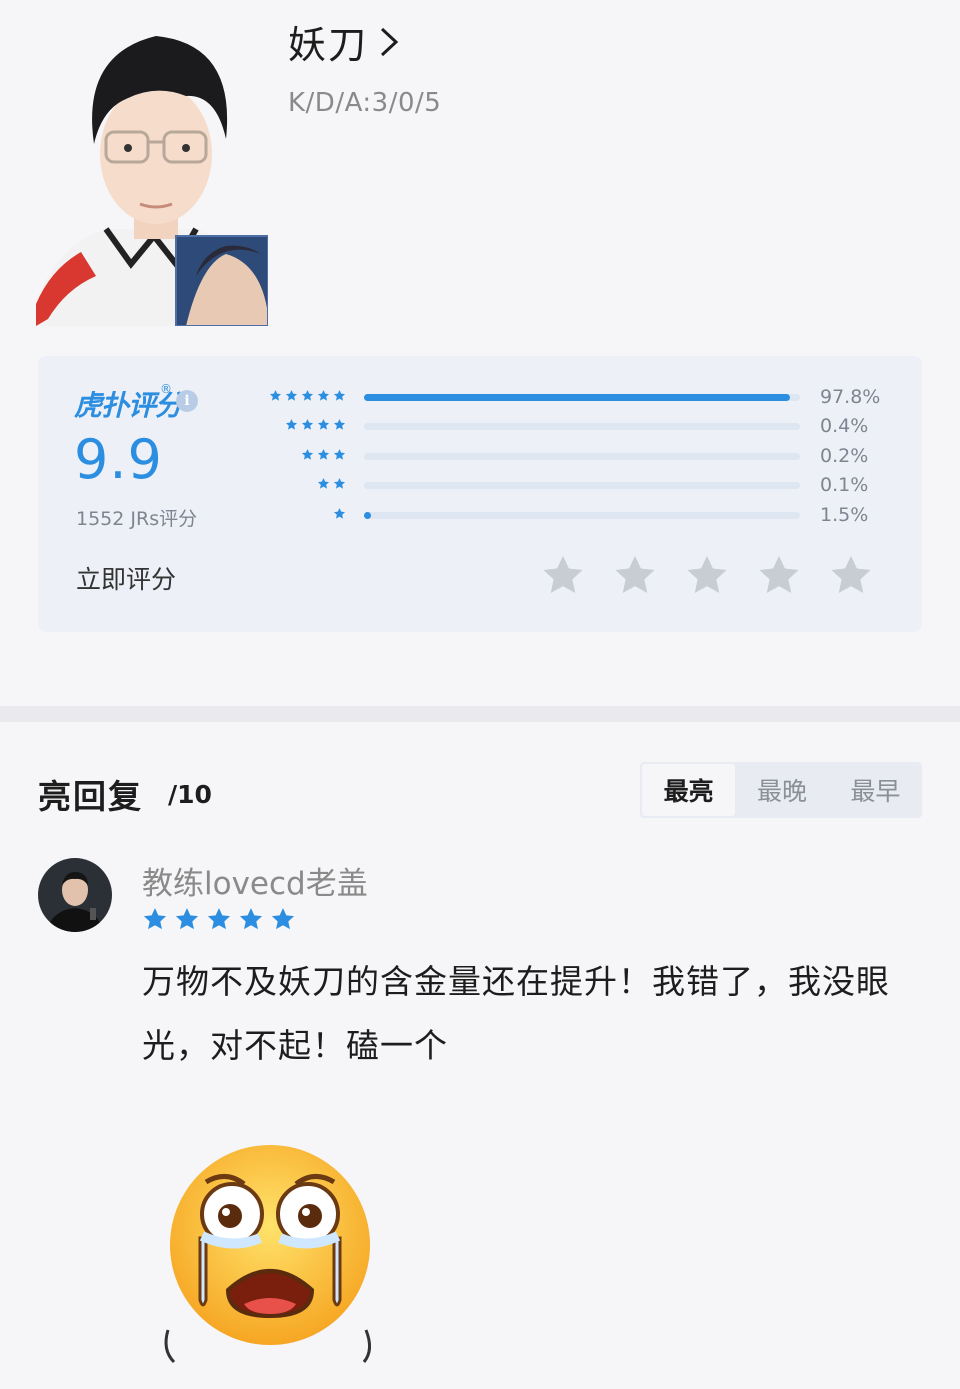  What do you see at coordinates (850, 397) in the screenshot?
I see `distribution-percent: 97.8%` at bounding box center [850, 397].